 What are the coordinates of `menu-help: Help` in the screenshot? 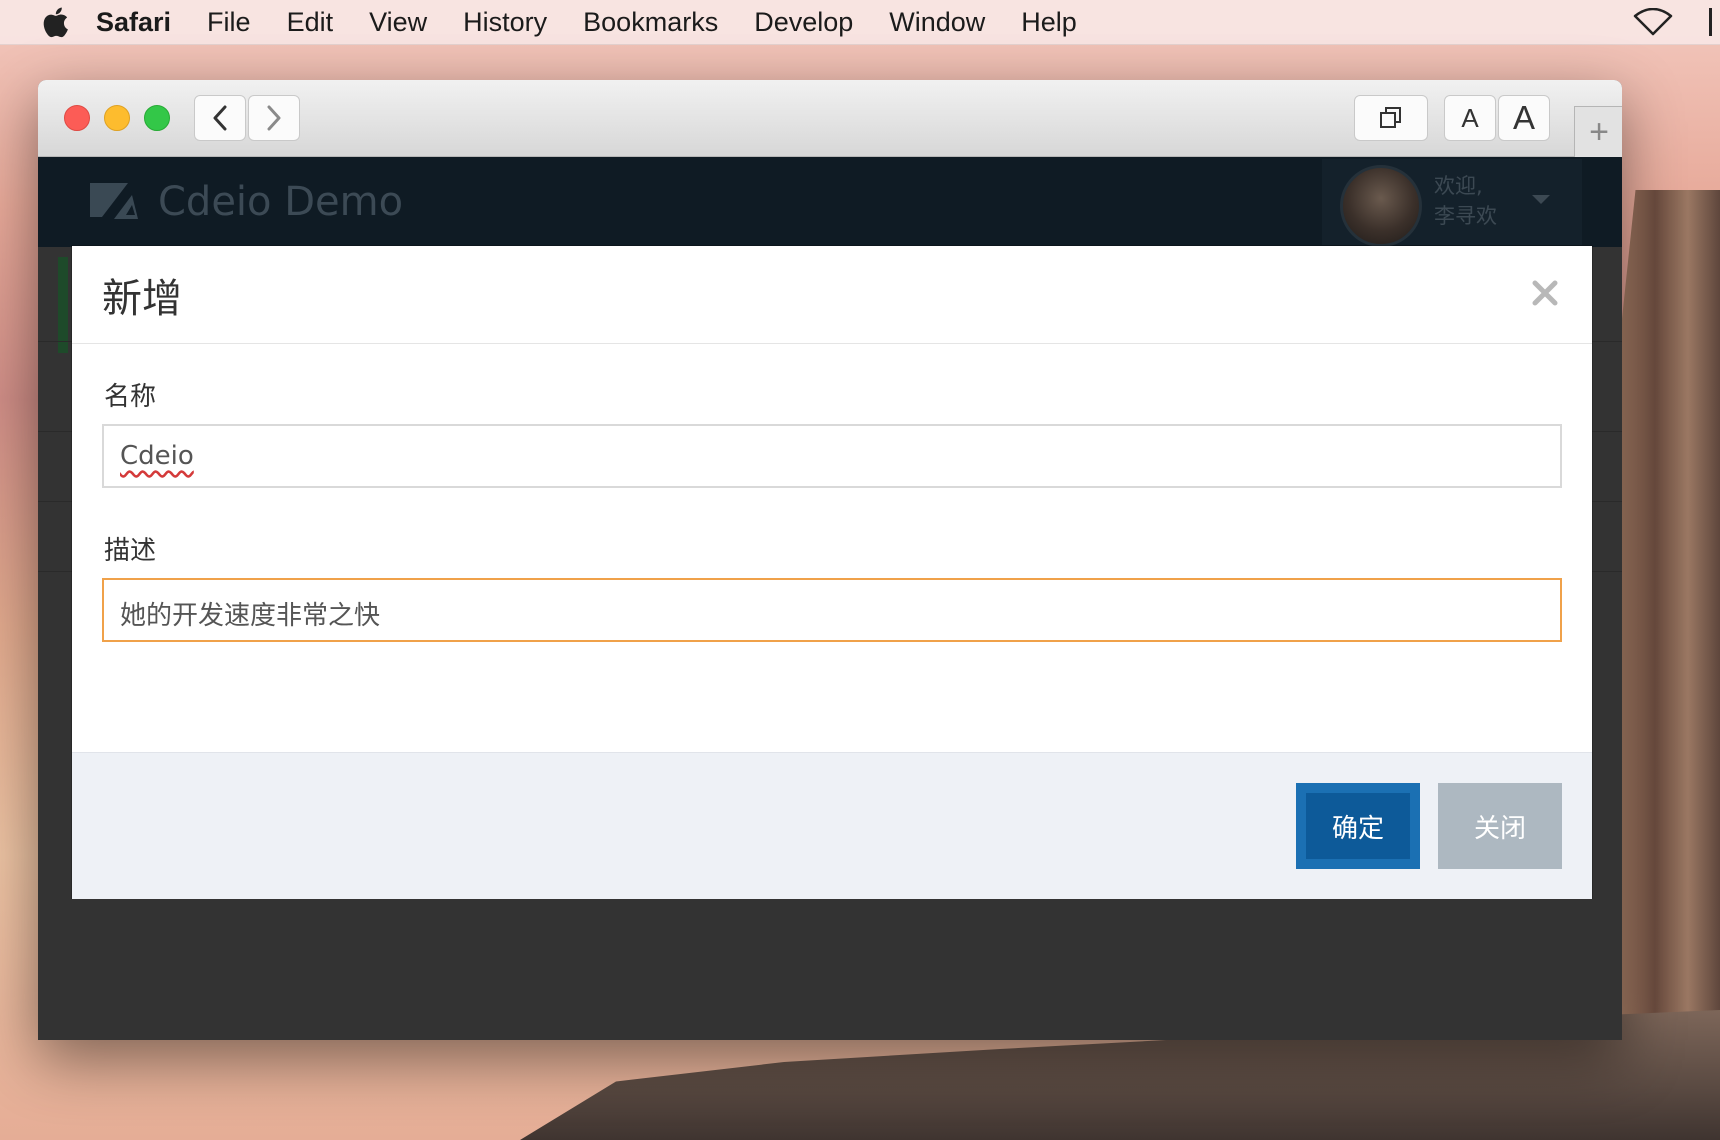 It's located at (1049, 22).